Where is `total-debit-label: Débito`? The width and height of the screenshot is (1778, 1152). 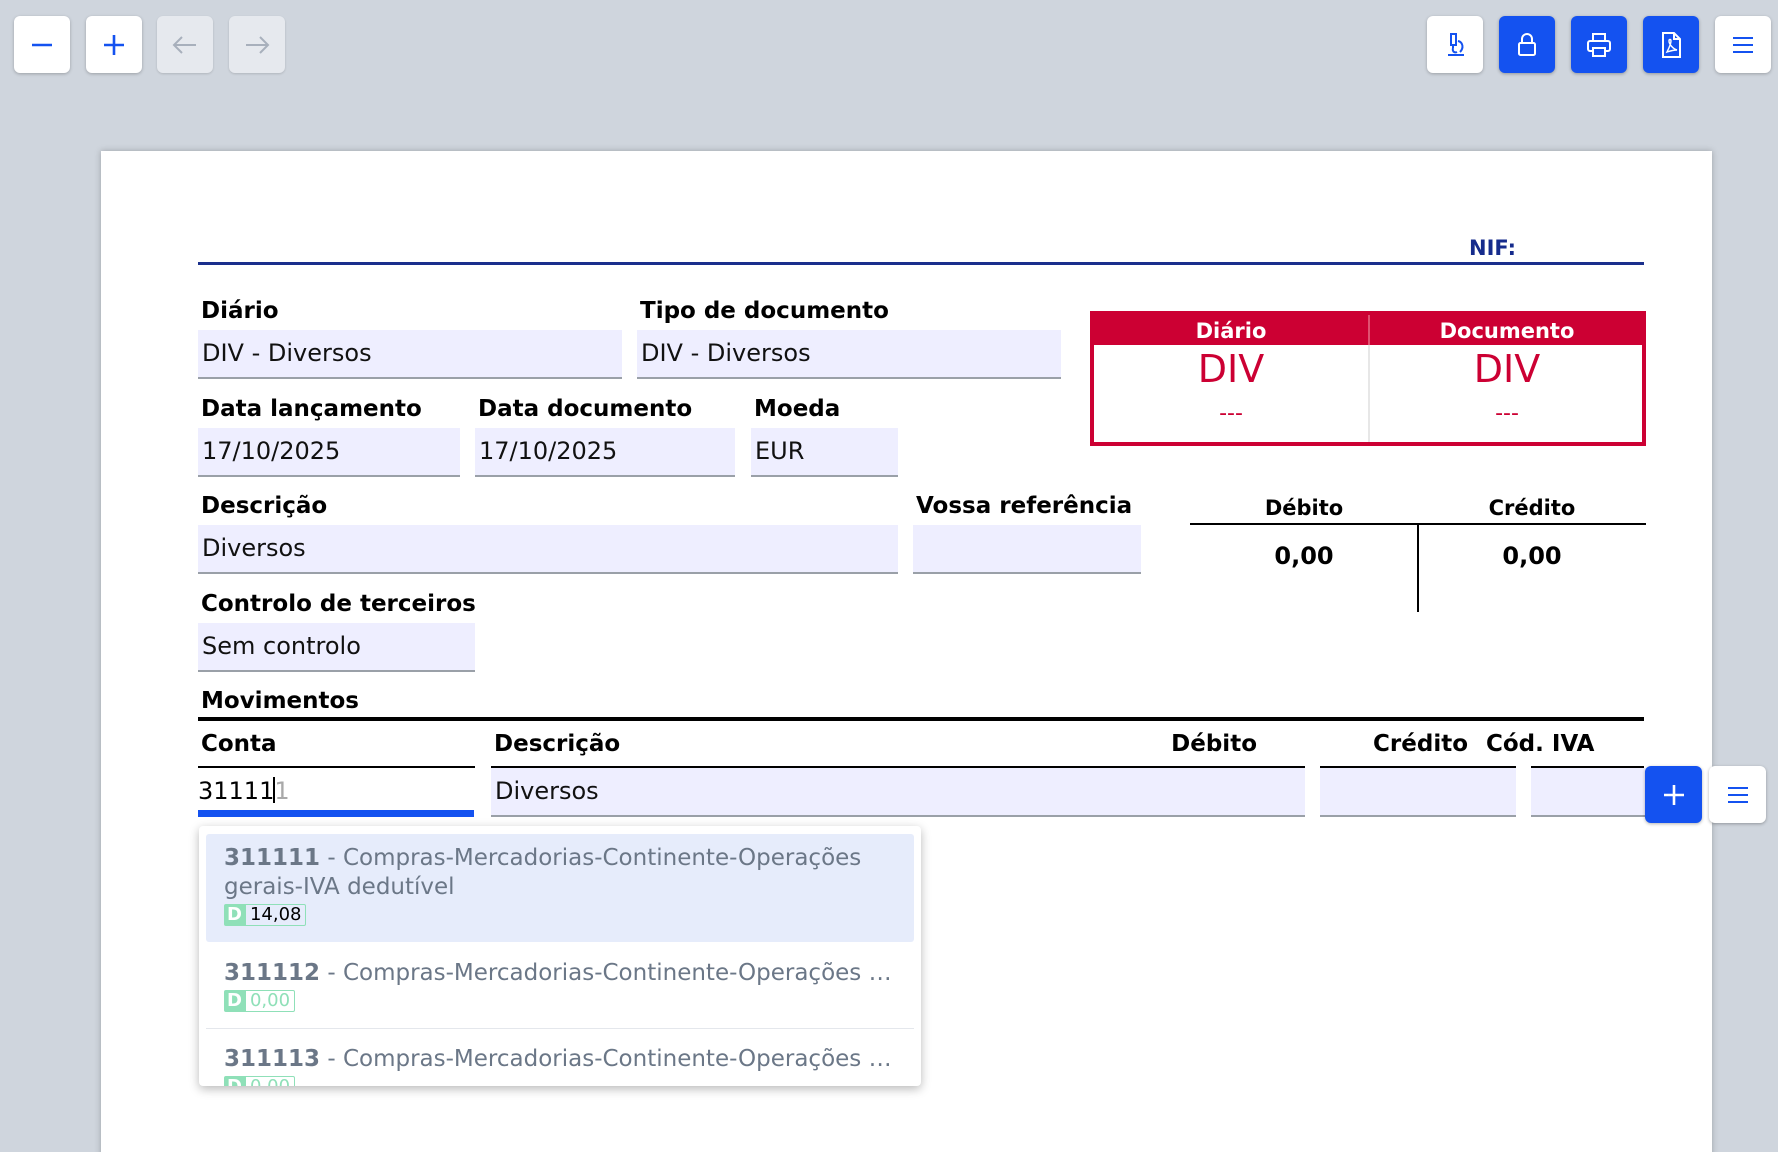 total-debit-label: Débito is located at coordinates (1304, 508).